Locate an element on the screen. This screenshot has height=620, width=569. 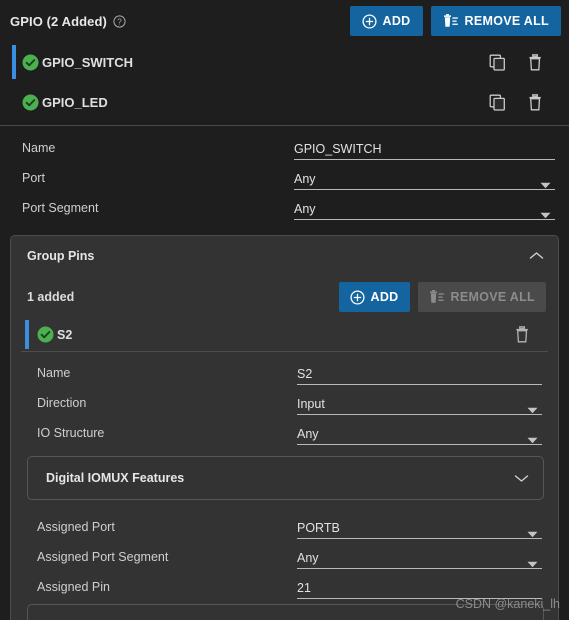
help-circle-icon: ? is located at coordinates (119, 21).